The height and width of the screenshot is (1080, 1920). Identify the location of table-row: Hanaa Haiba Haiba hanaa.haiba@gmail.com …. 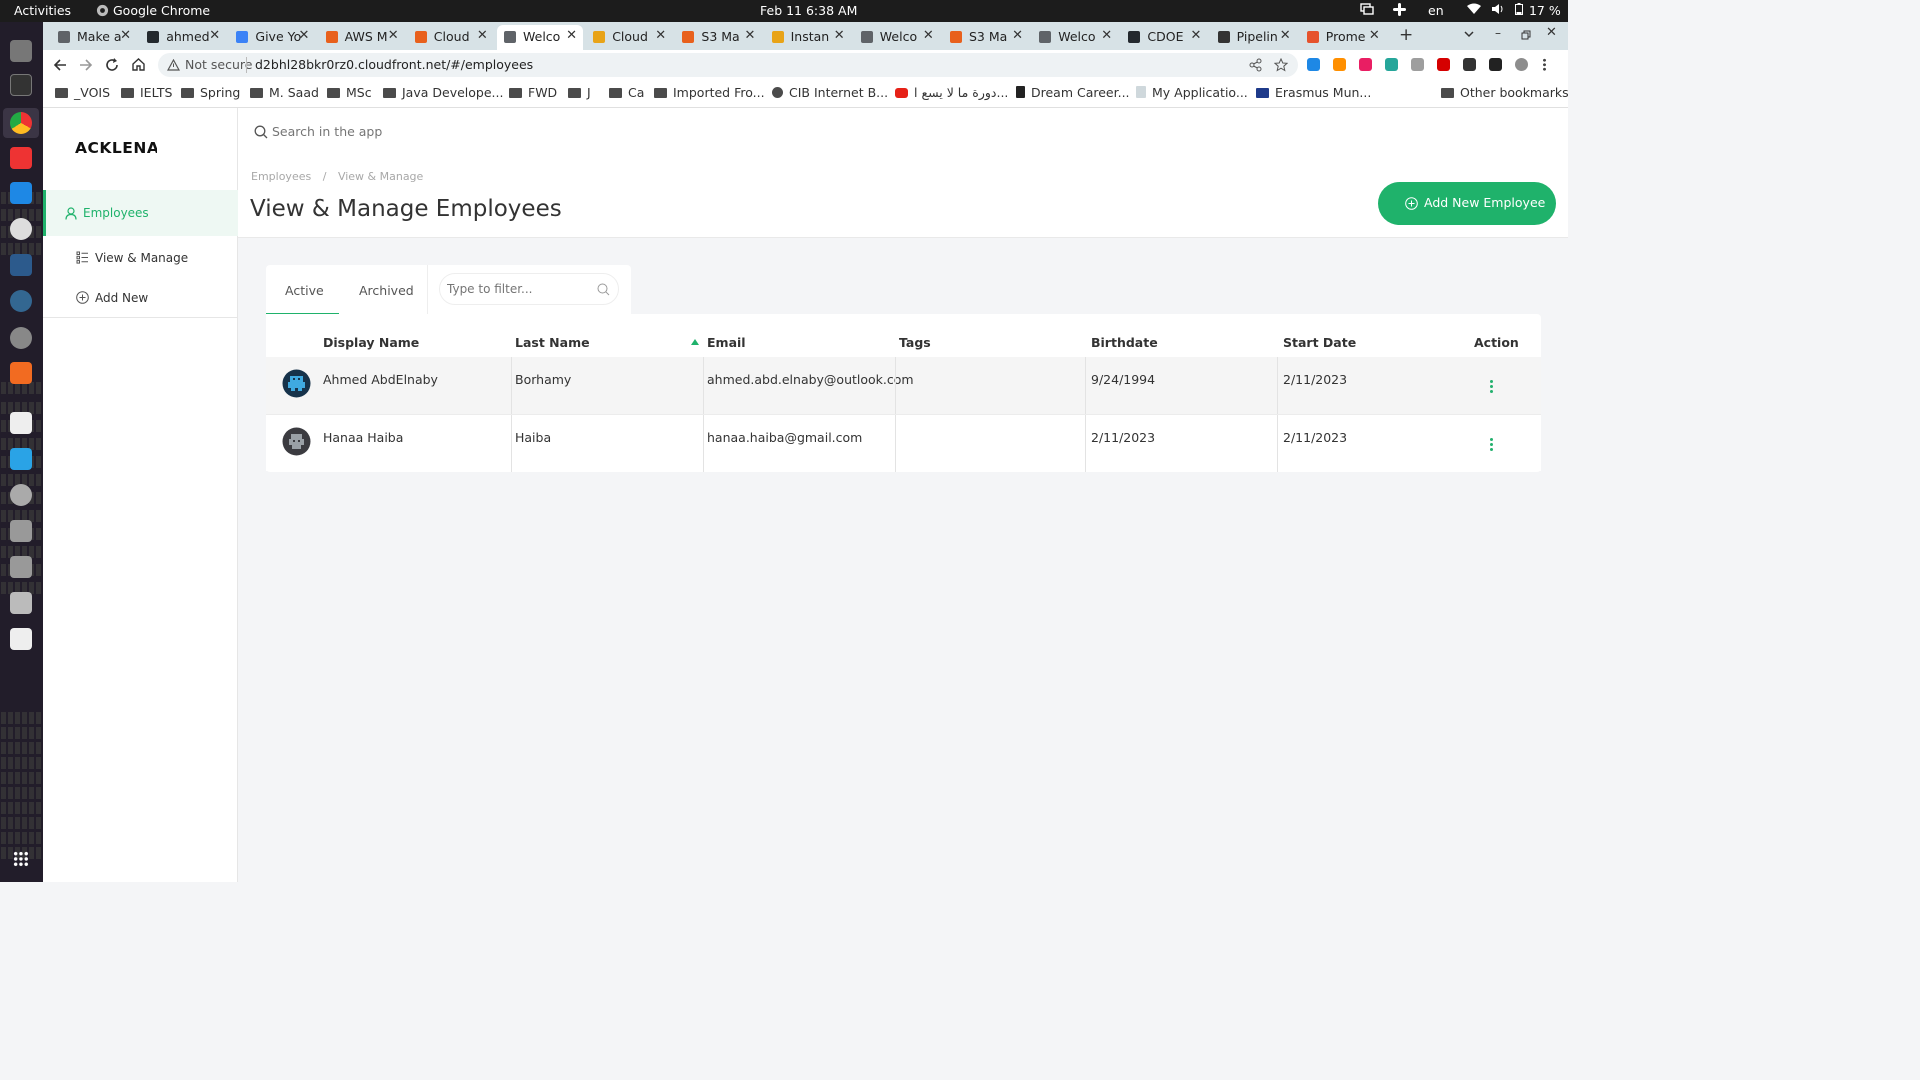
(903, 443).